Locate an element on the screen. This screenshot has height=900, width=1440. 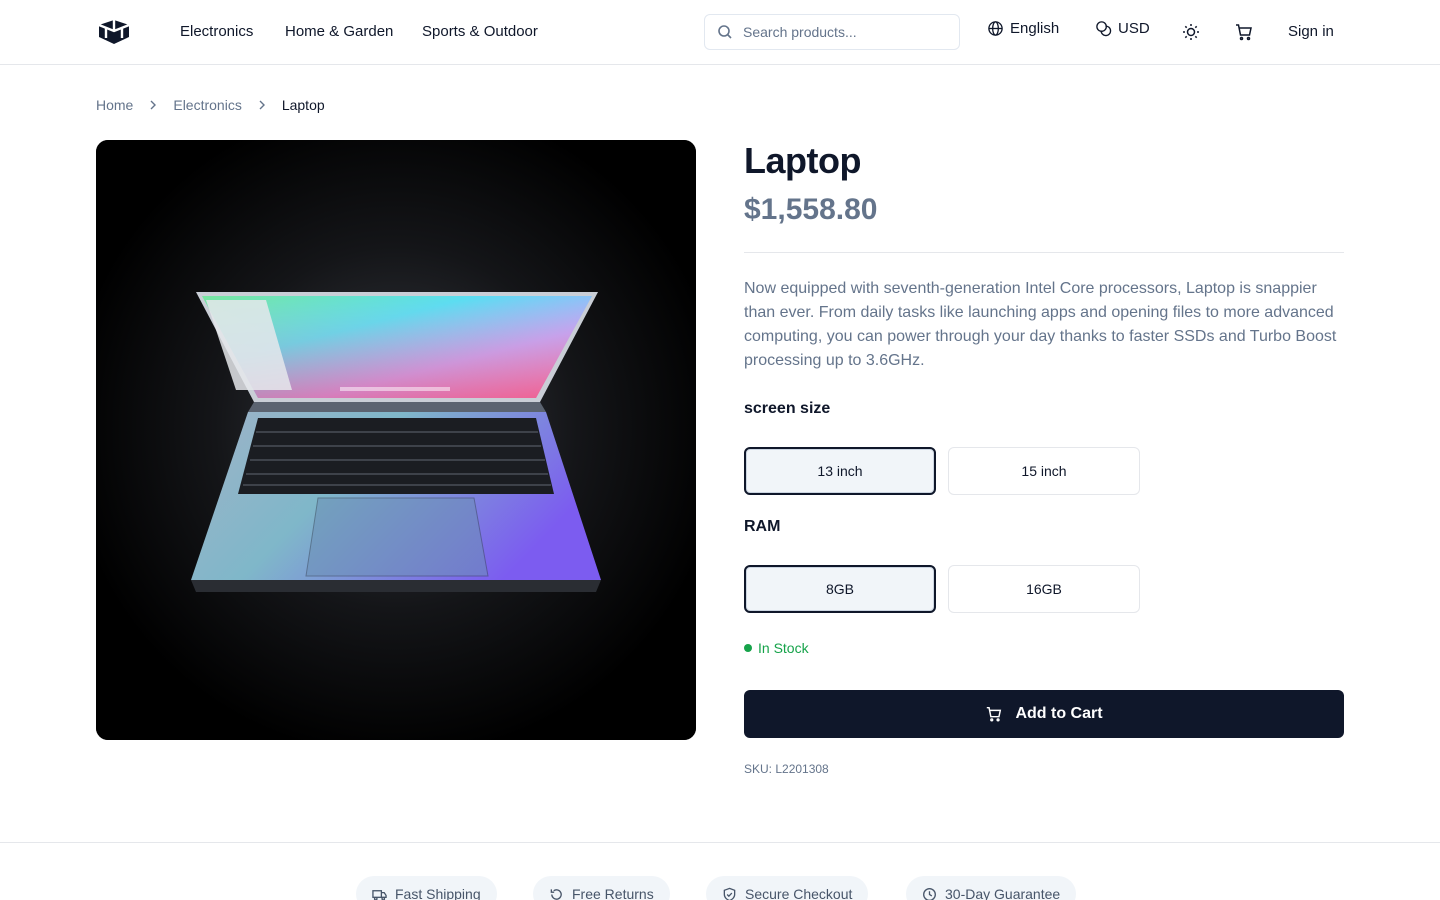
feature-guarantee: 30-Day Guarantee is located at coordinates (991, 888).